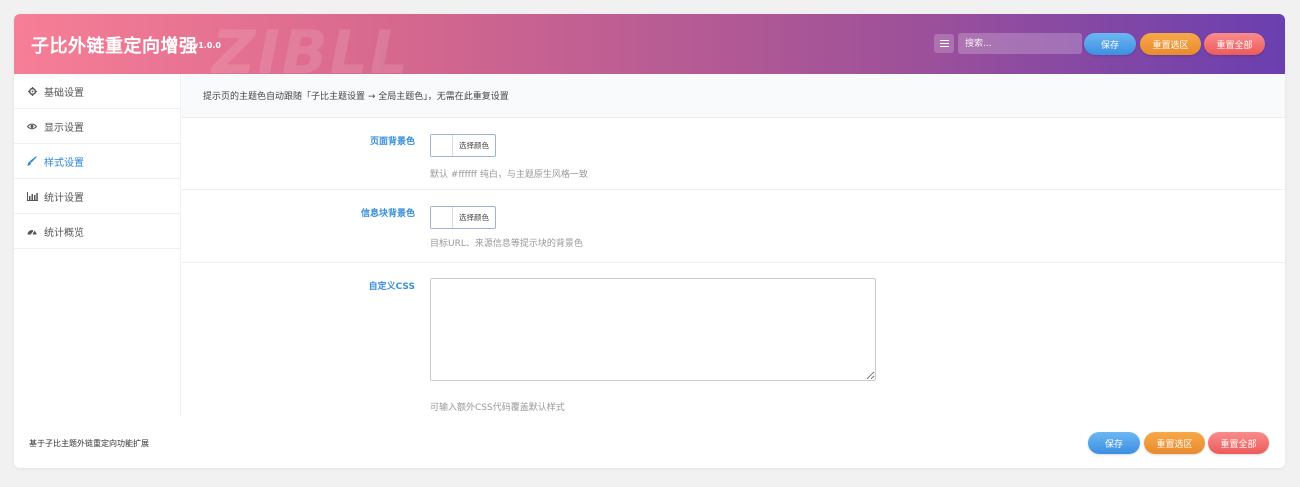  I want to click on sidebar-item-label: 统计设置, so click(64, 198).